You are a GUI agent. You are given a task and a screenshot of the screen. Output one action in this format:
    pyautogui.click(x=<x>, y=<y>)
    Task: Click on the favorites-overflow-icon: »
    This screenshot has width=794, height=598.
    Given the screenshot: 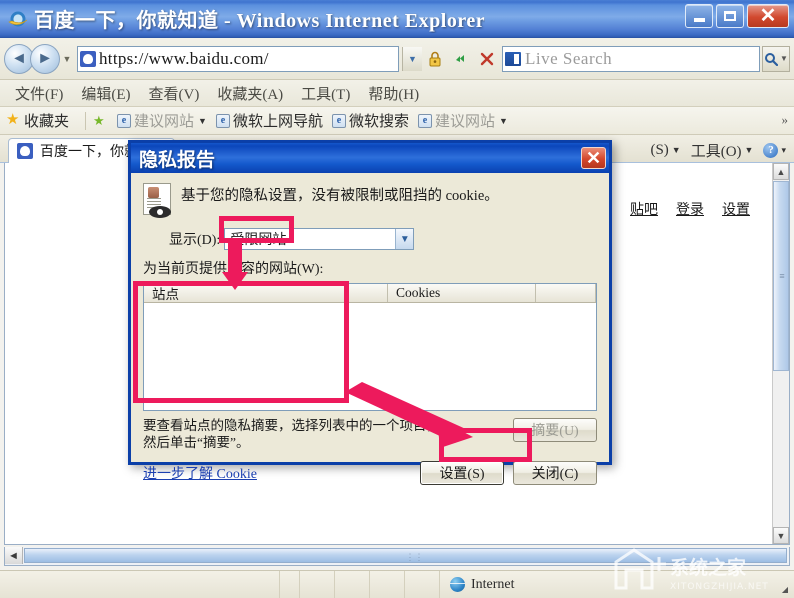 What is the action you would take?
    pyautogui.click(x=785, y=120)
    